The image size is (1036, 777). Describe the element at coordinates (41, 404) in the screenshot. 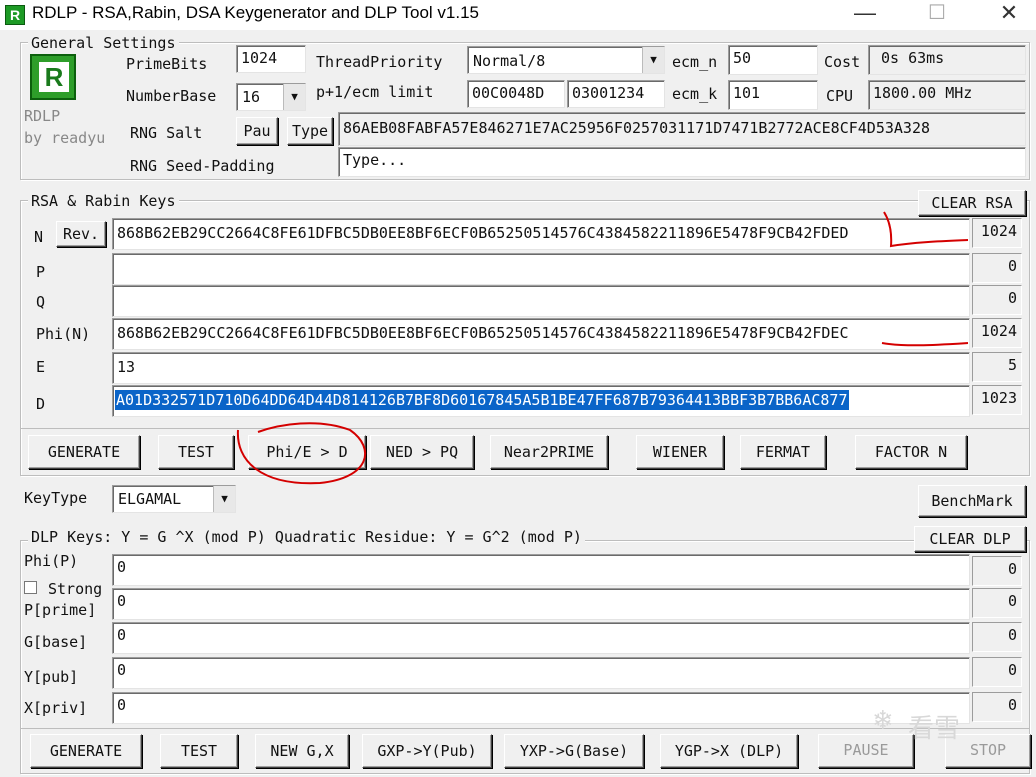

I see `d-label: D` at that location.